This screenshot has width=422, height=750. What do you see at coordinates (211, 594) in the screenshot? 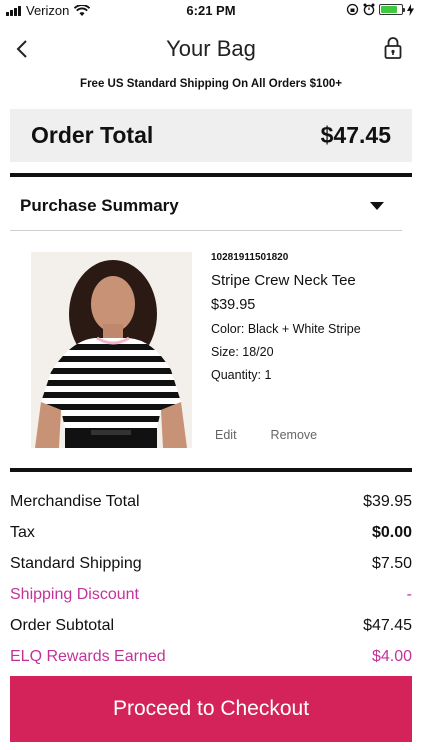
I see `shipping-discount-row: Shipping Discount -` at bounding box center [211, 594].